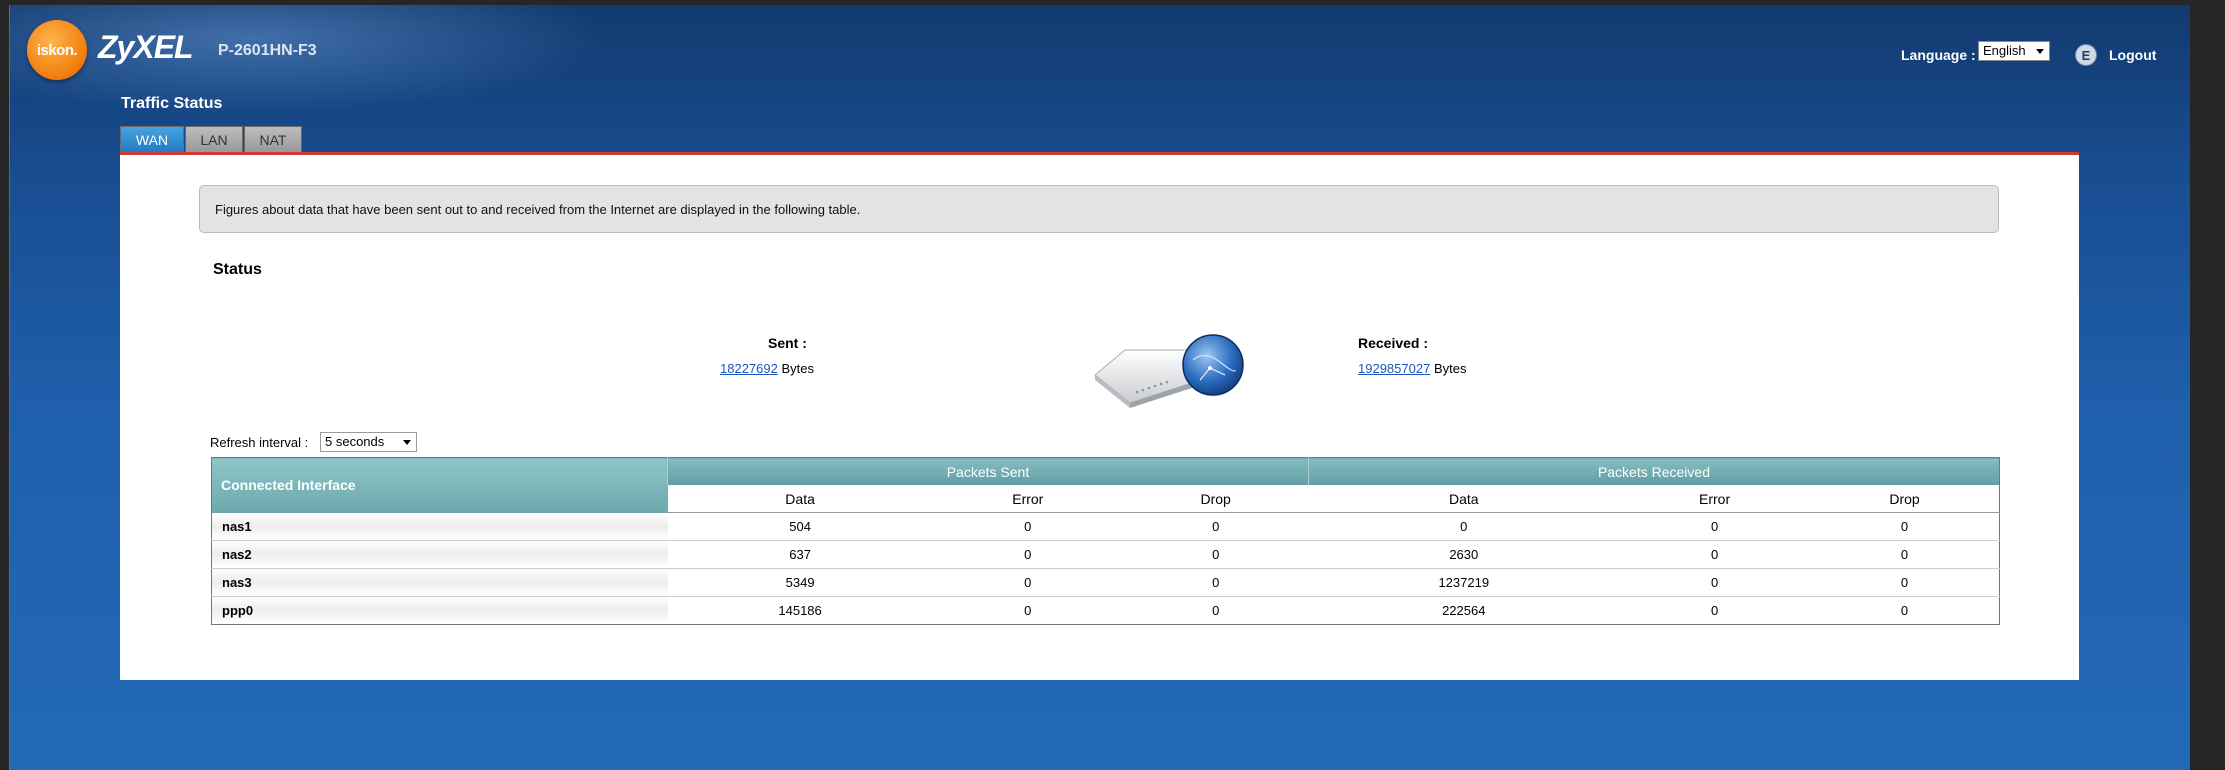  What do you see at coordinates (439, 554) in the screenshot?
I see `interface-name: nas2` at bounding box center [439, 554].